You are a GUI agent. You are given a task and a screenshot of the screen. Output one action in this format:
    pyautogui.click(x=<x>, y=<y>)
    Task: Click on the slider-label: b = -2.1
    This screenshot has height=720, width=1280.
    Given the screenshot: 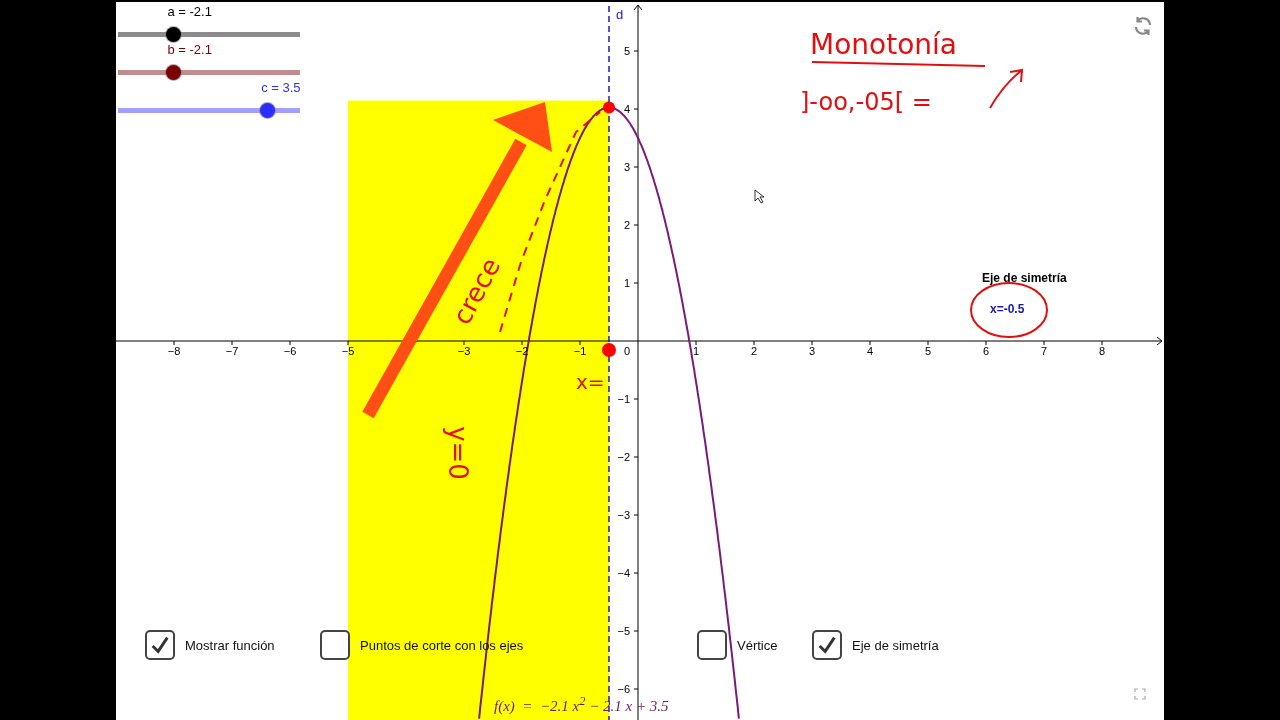 What is the action you would take?
    pyautogui.click(x=189, y=49)
    